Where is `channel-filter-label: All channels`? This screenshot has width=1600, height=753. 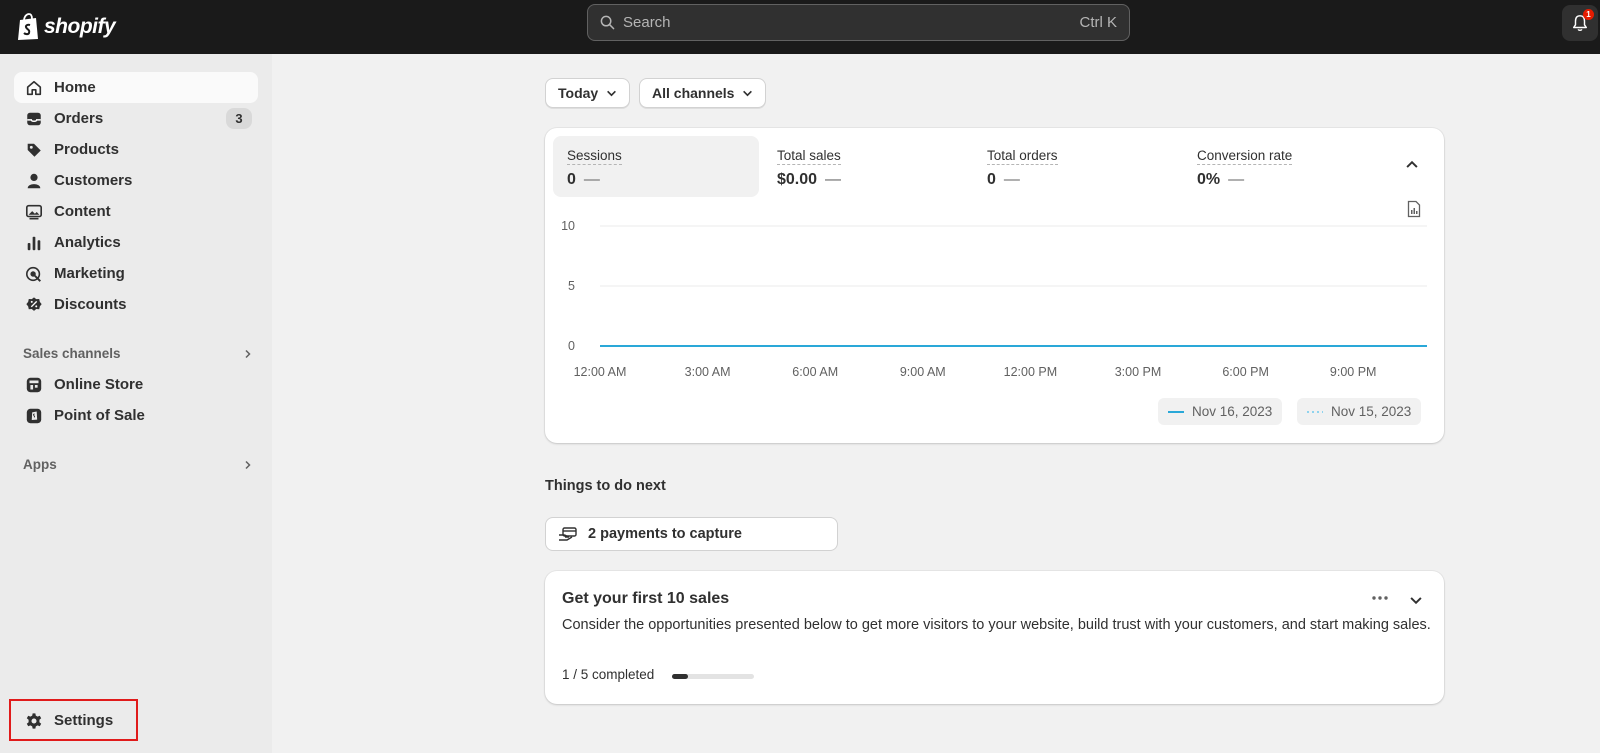
channel-filter-label: All channels is located at coordinates (693, 93).